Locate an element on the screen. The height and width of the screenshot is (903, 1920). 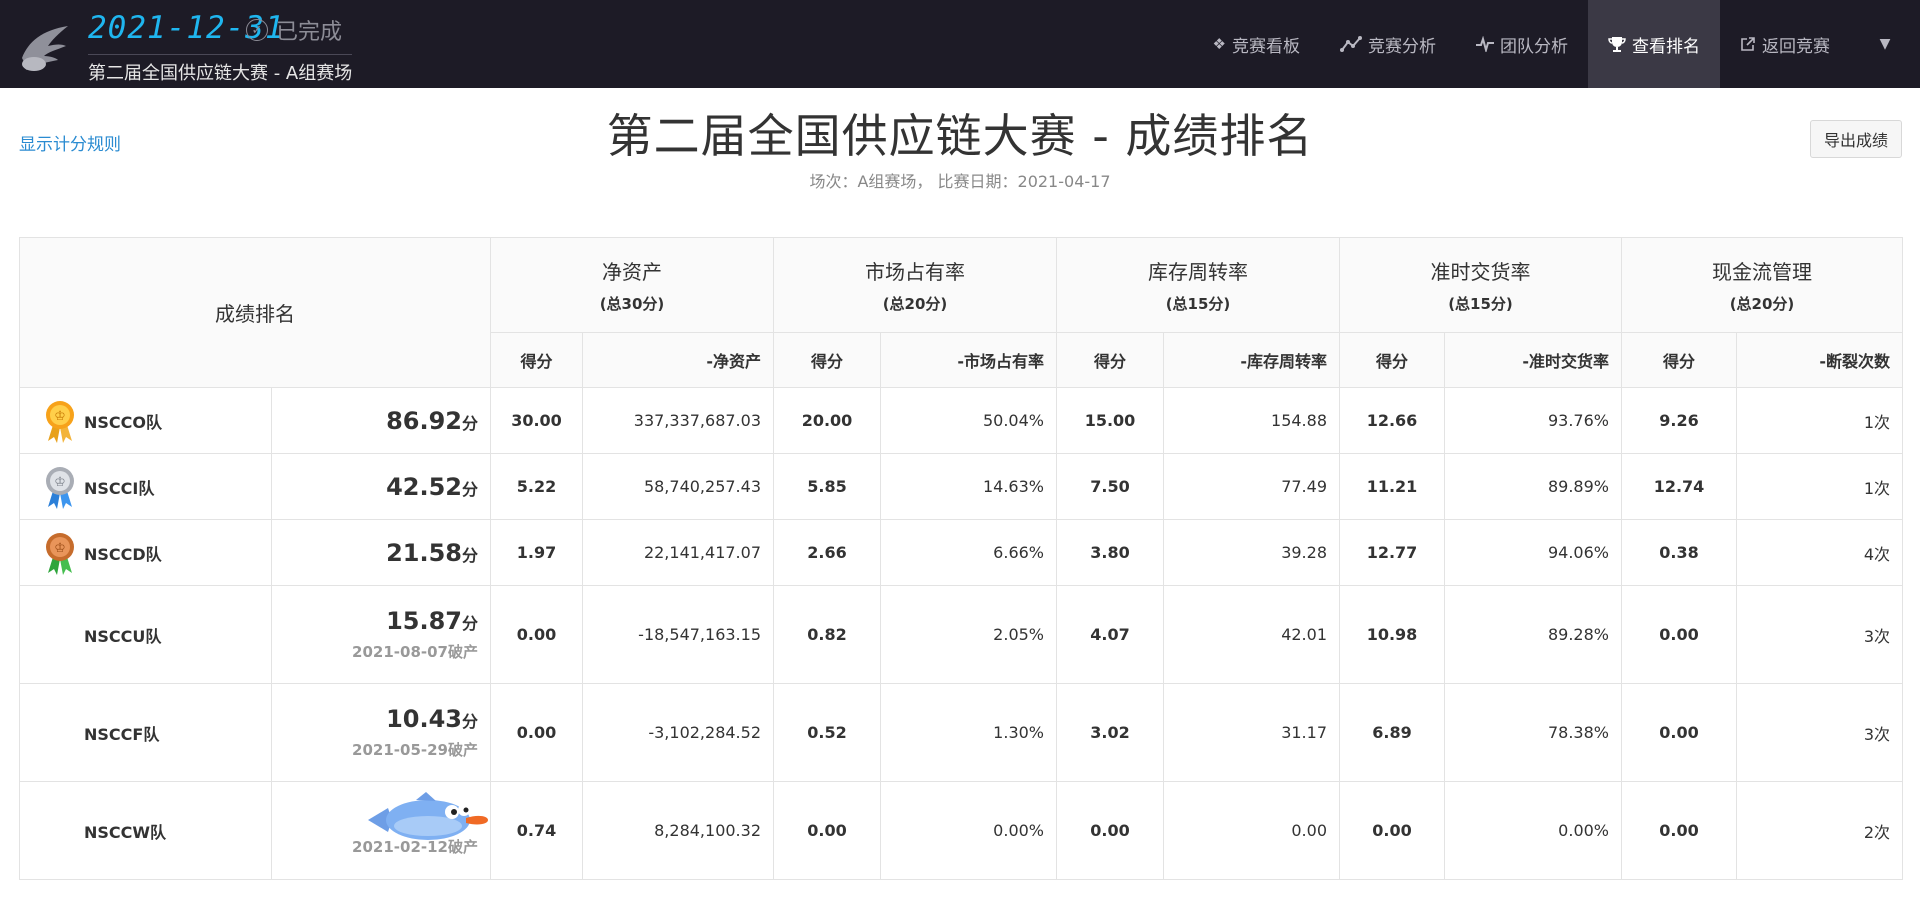
silver-medal-icon: ♔ is located at coordinates (60, 487).